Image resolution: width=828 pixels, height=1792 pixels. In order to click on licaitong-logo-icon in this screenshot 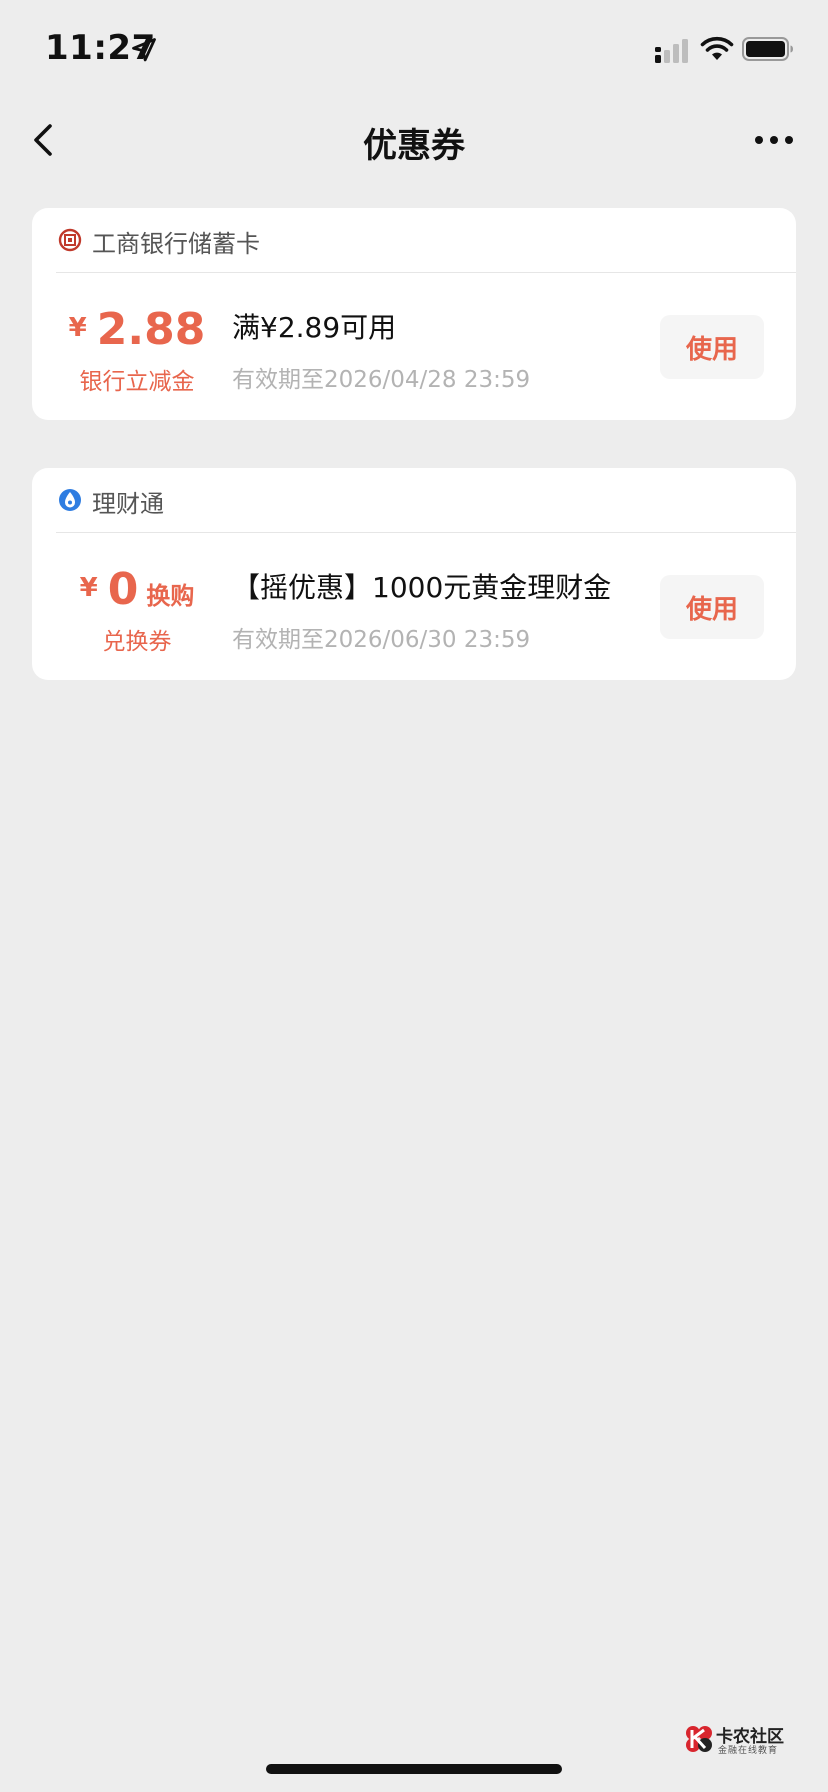, I will do `click(70, 500)`.